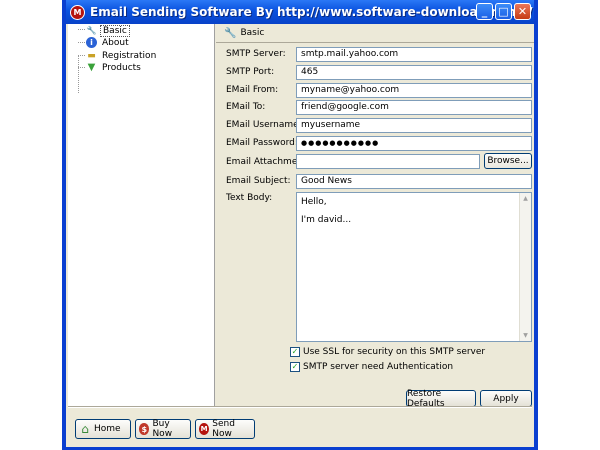 The image size is (600, 450). What do you see at coordinates (121, 67) in the screenshot?
I see `sidebar-item-label: Products` at bounding box center [121, 67].